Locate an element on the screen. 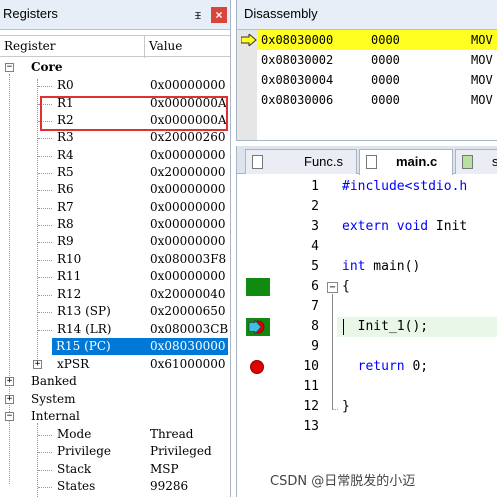  tree-node-banked: + Banked is located at coordinates (115, 381).